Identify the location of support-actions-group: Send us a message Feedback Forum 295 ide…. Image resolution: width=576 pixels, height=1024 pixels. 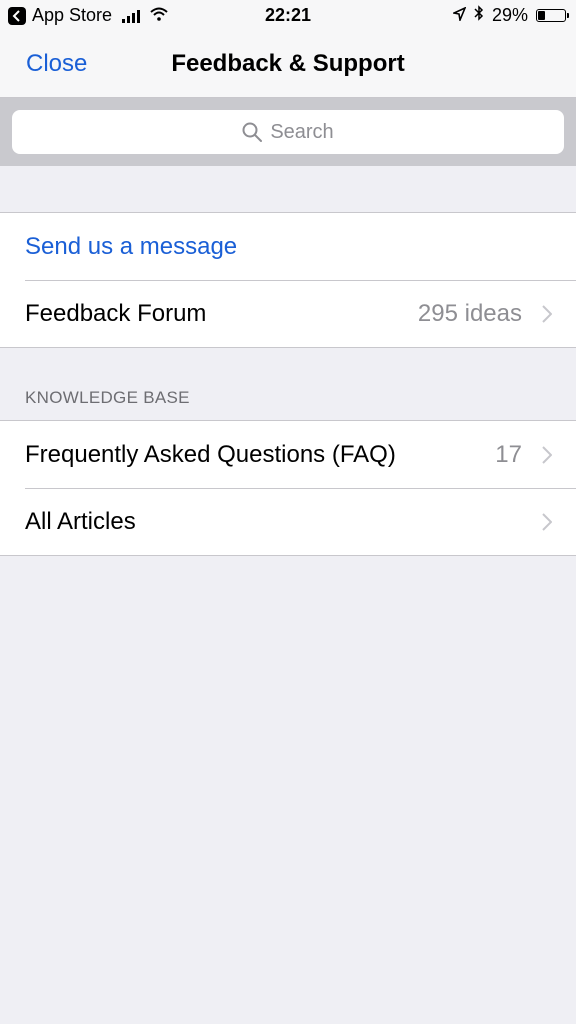
(288, 280).